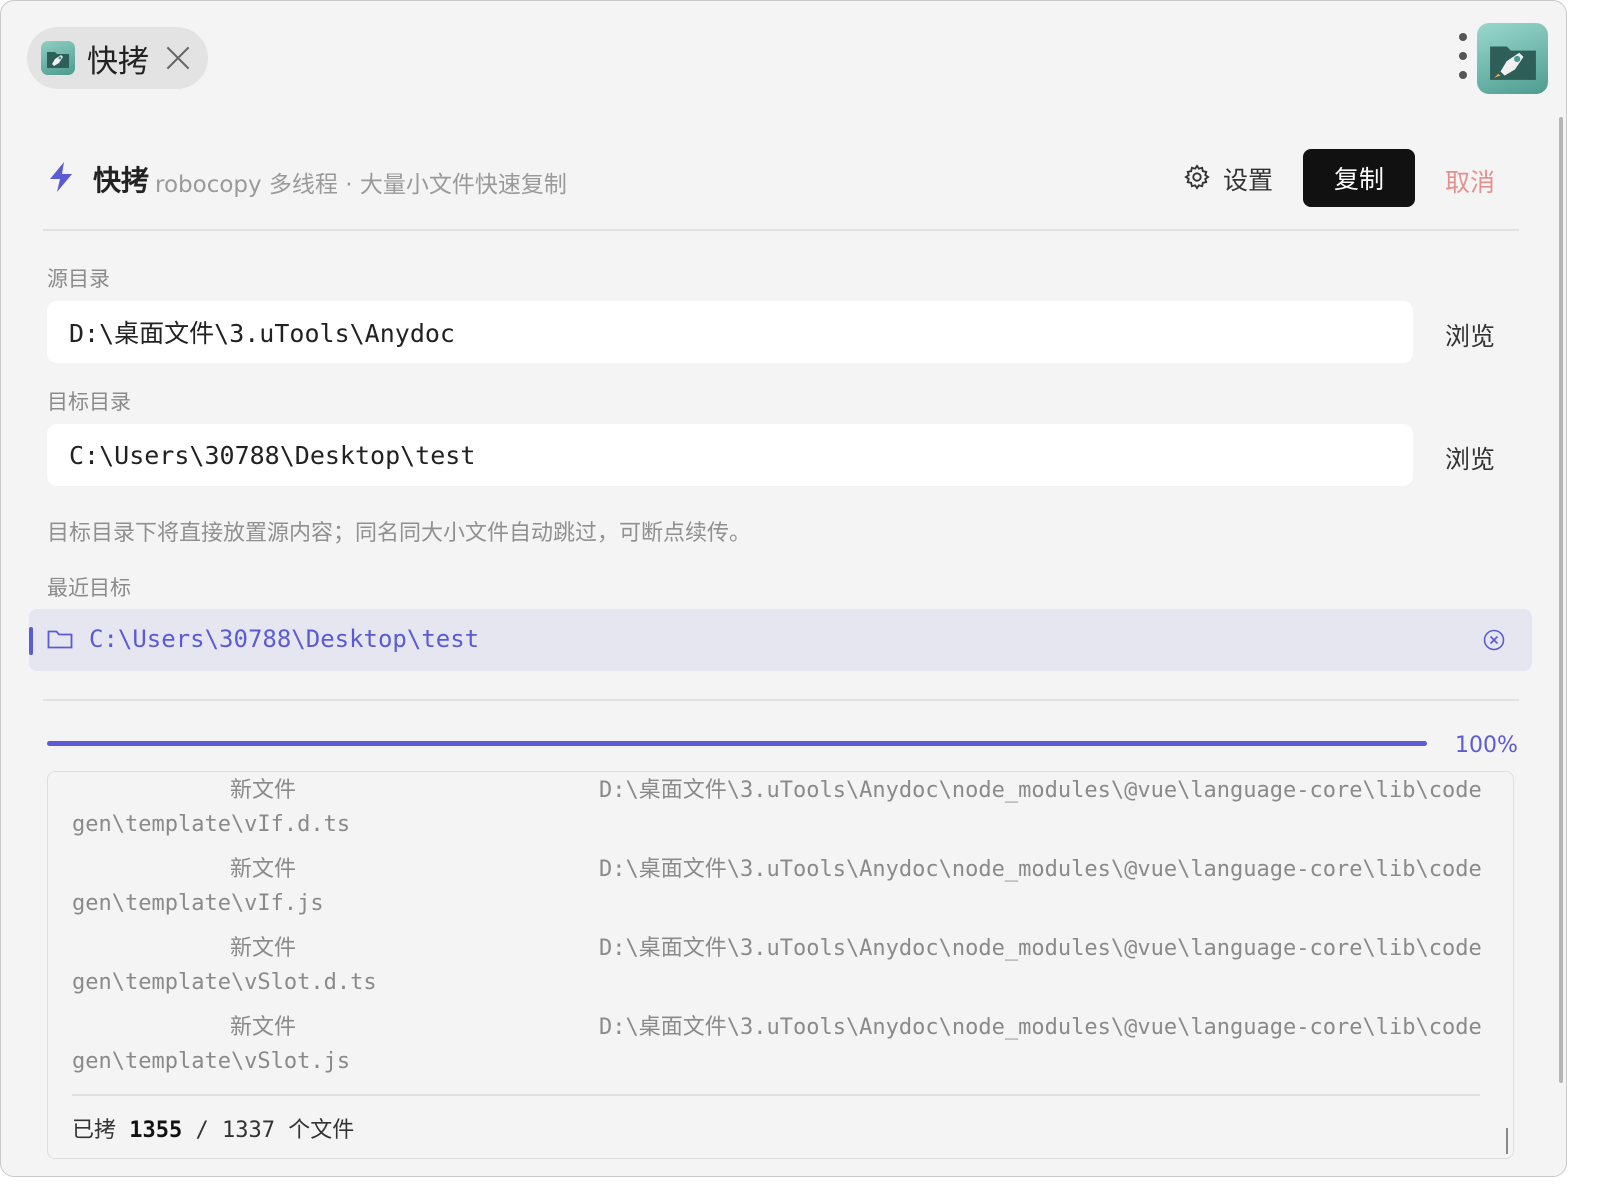 The image size is (1604, 1204). I want to click on target-path-input, so click(730, 455).